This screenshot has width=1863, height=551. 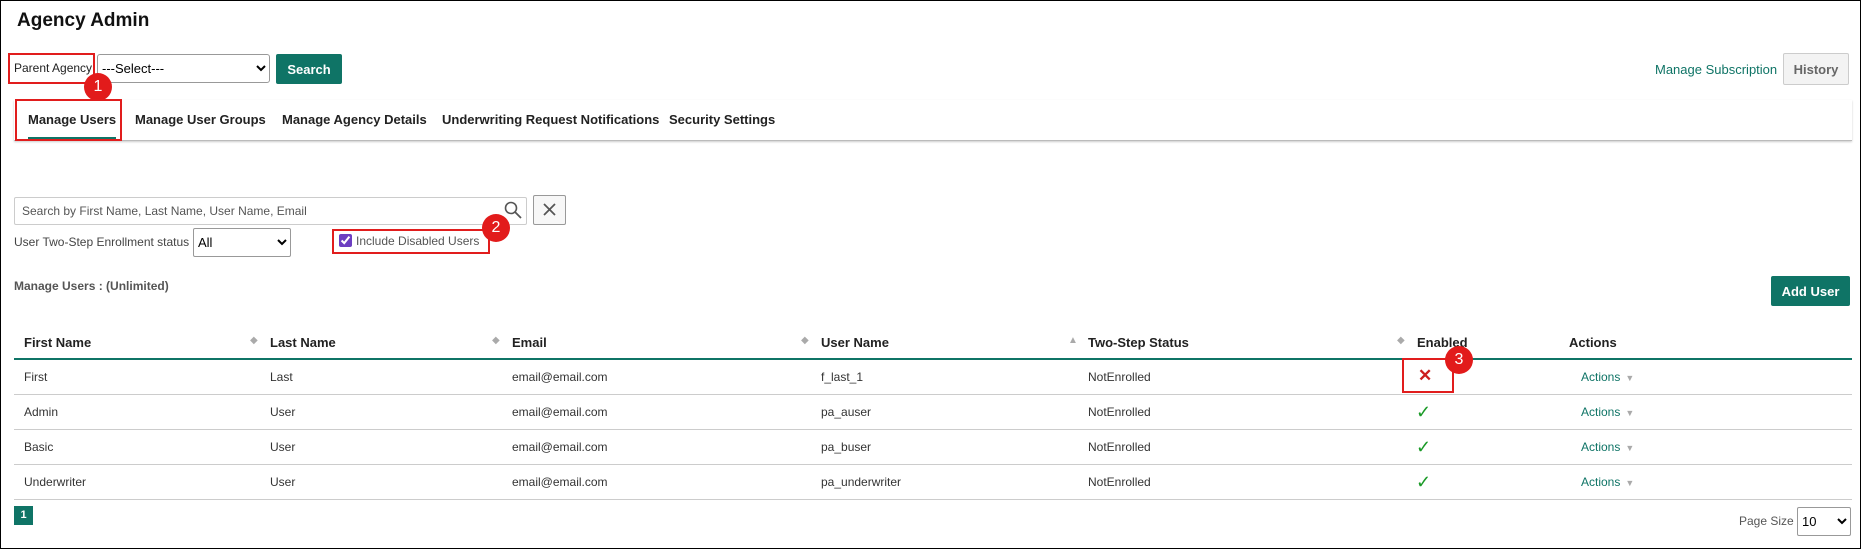 I want to click on page-size-select: 10, so click(x=1824, y=521).